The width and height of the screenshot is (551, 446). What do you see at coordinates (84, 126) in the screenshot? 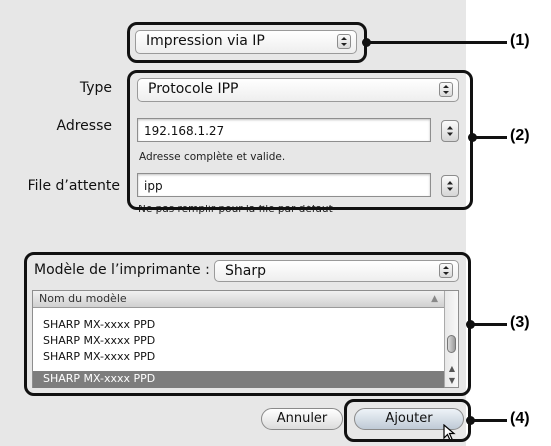
I see `address-label: Adresse` at bounding box center [84, 126].